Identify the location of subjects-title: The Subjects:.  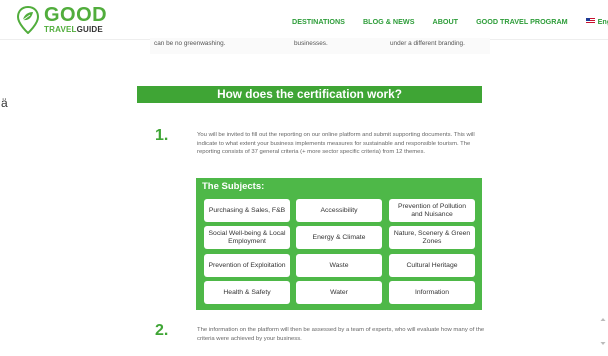
(233, 186).